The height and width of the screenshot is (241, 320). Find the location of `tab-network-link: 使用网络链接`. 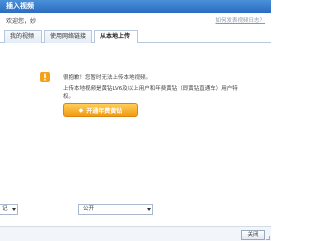

tab-network-link: 使用网络链接 is located at coordinates (68, 36).